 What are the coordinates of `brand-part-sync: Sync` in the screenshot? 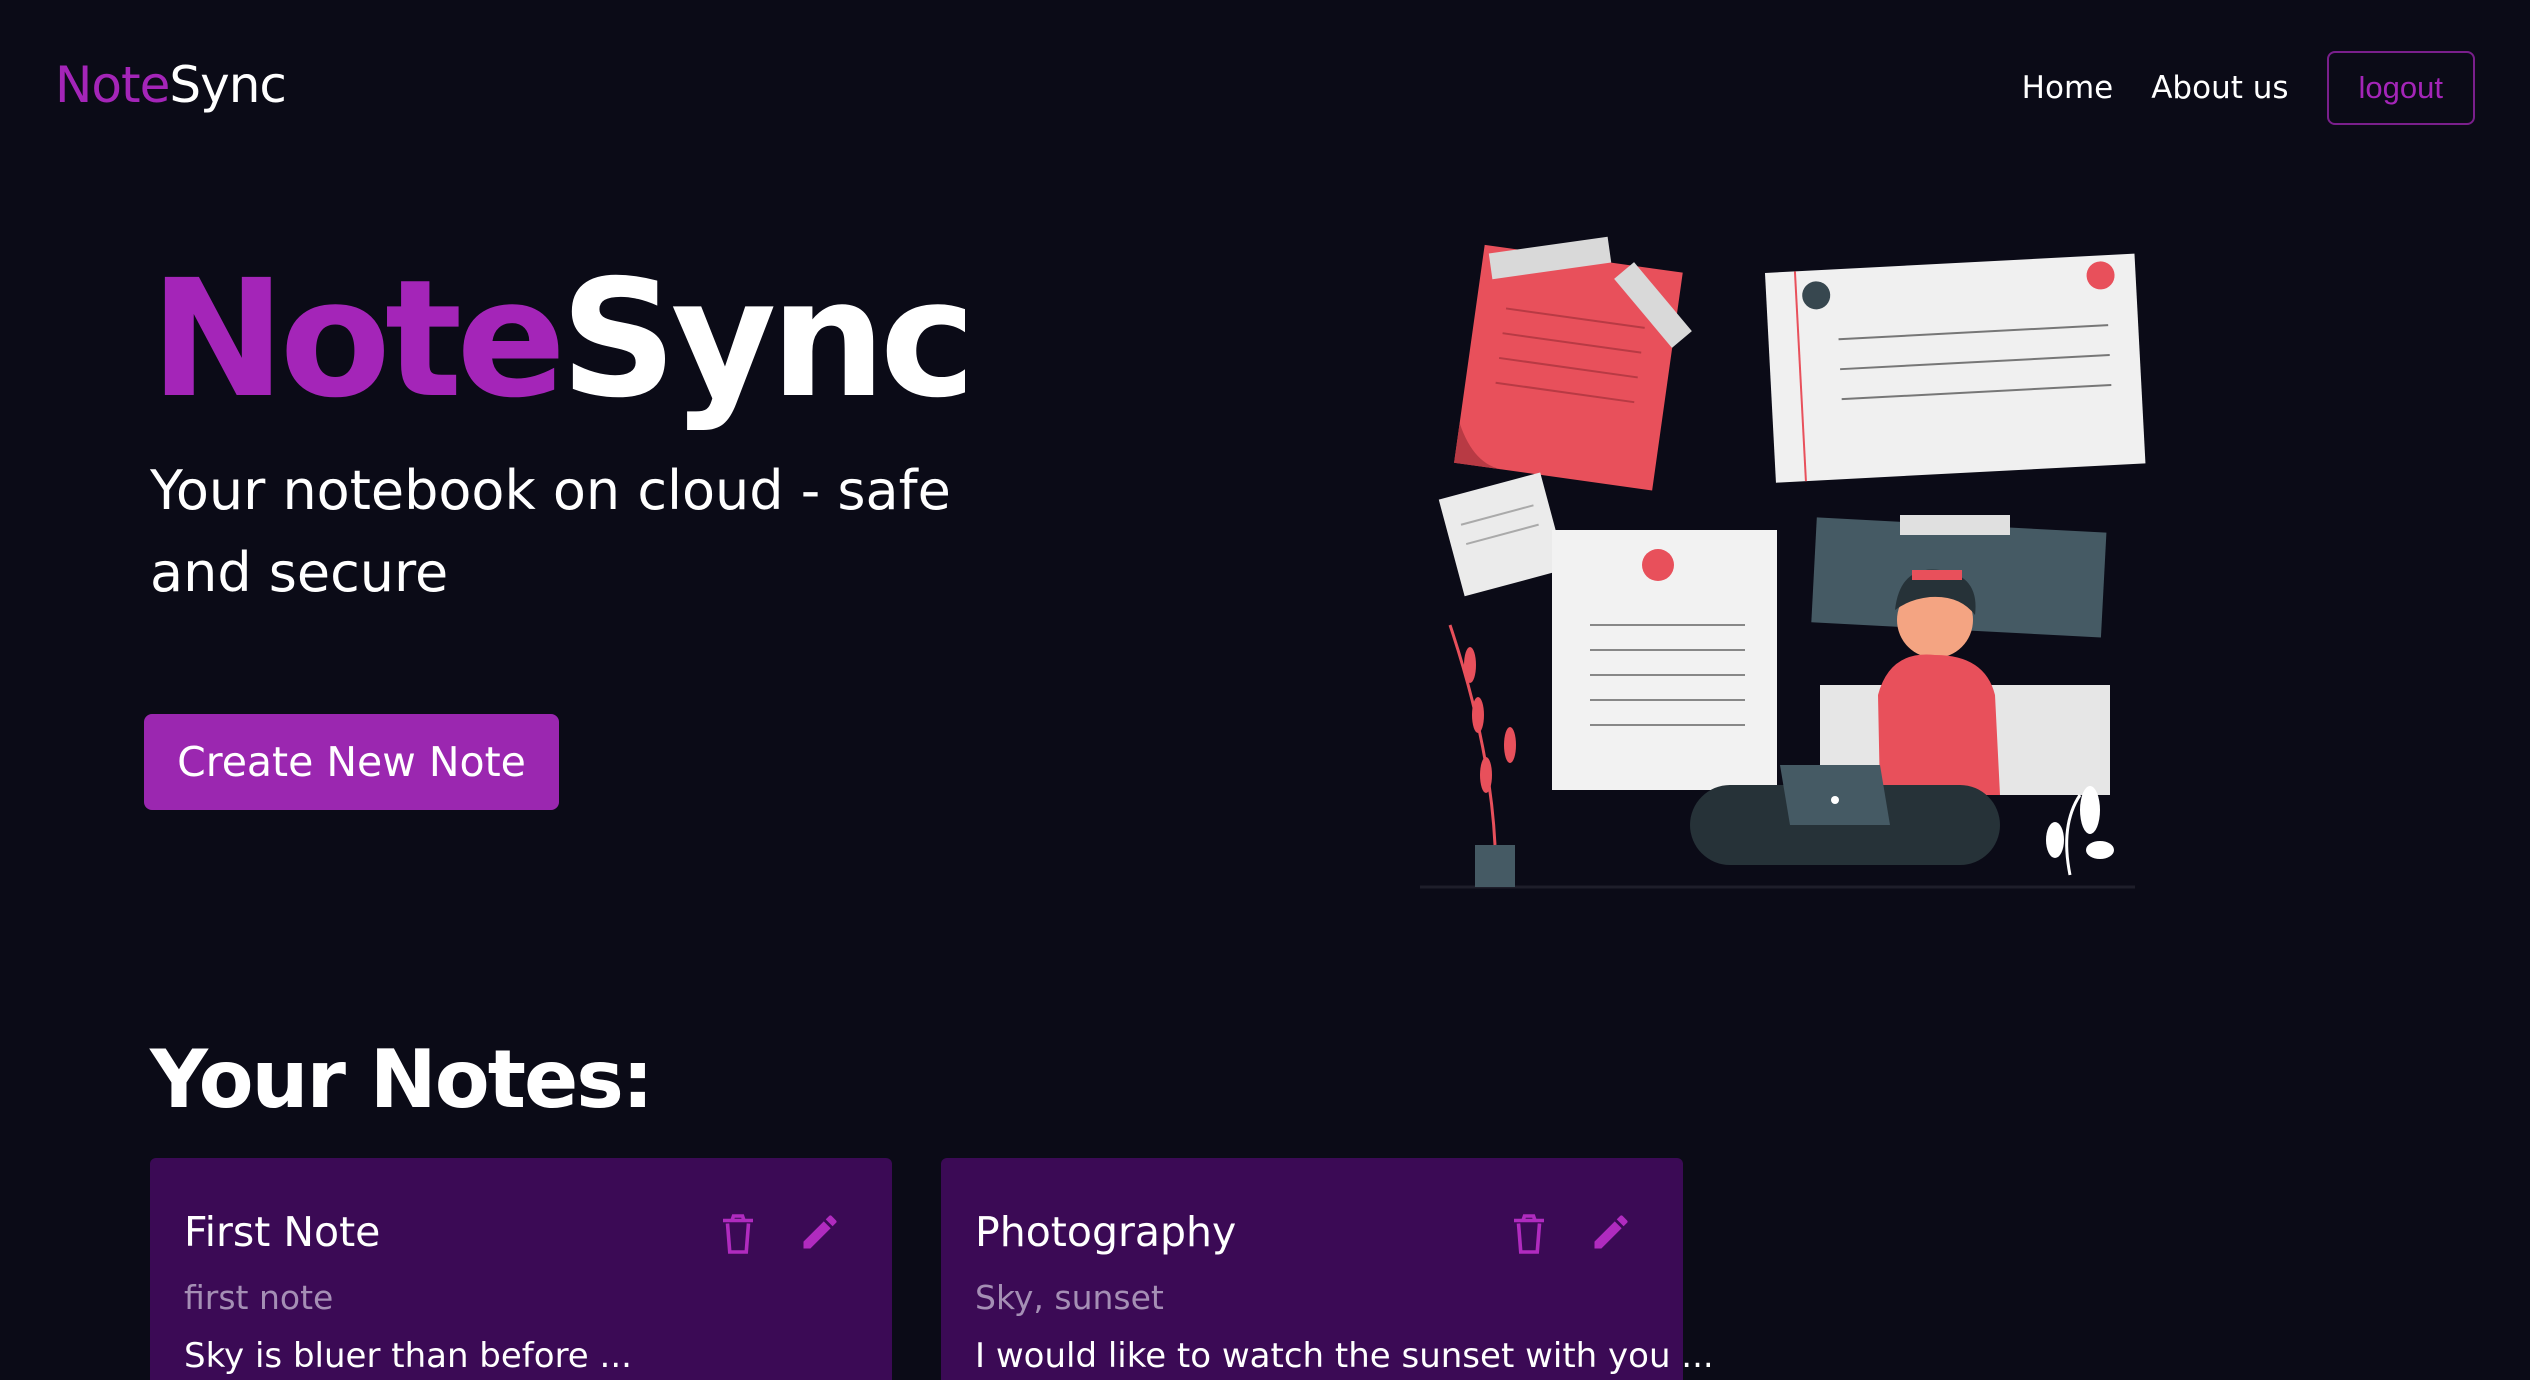 It's located at (228, 85).